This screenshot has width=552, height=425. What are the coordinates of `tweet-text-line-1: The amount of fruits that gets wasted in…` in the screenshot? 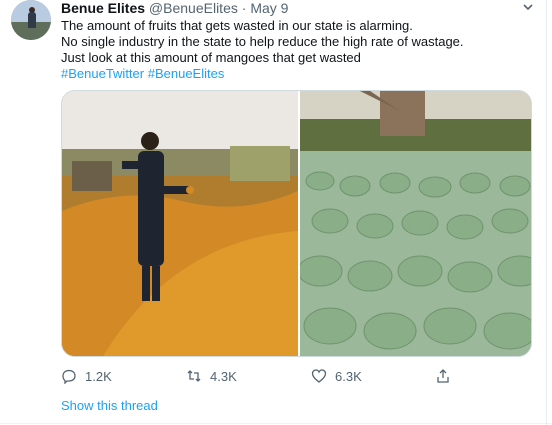 It's located at (237, 25).